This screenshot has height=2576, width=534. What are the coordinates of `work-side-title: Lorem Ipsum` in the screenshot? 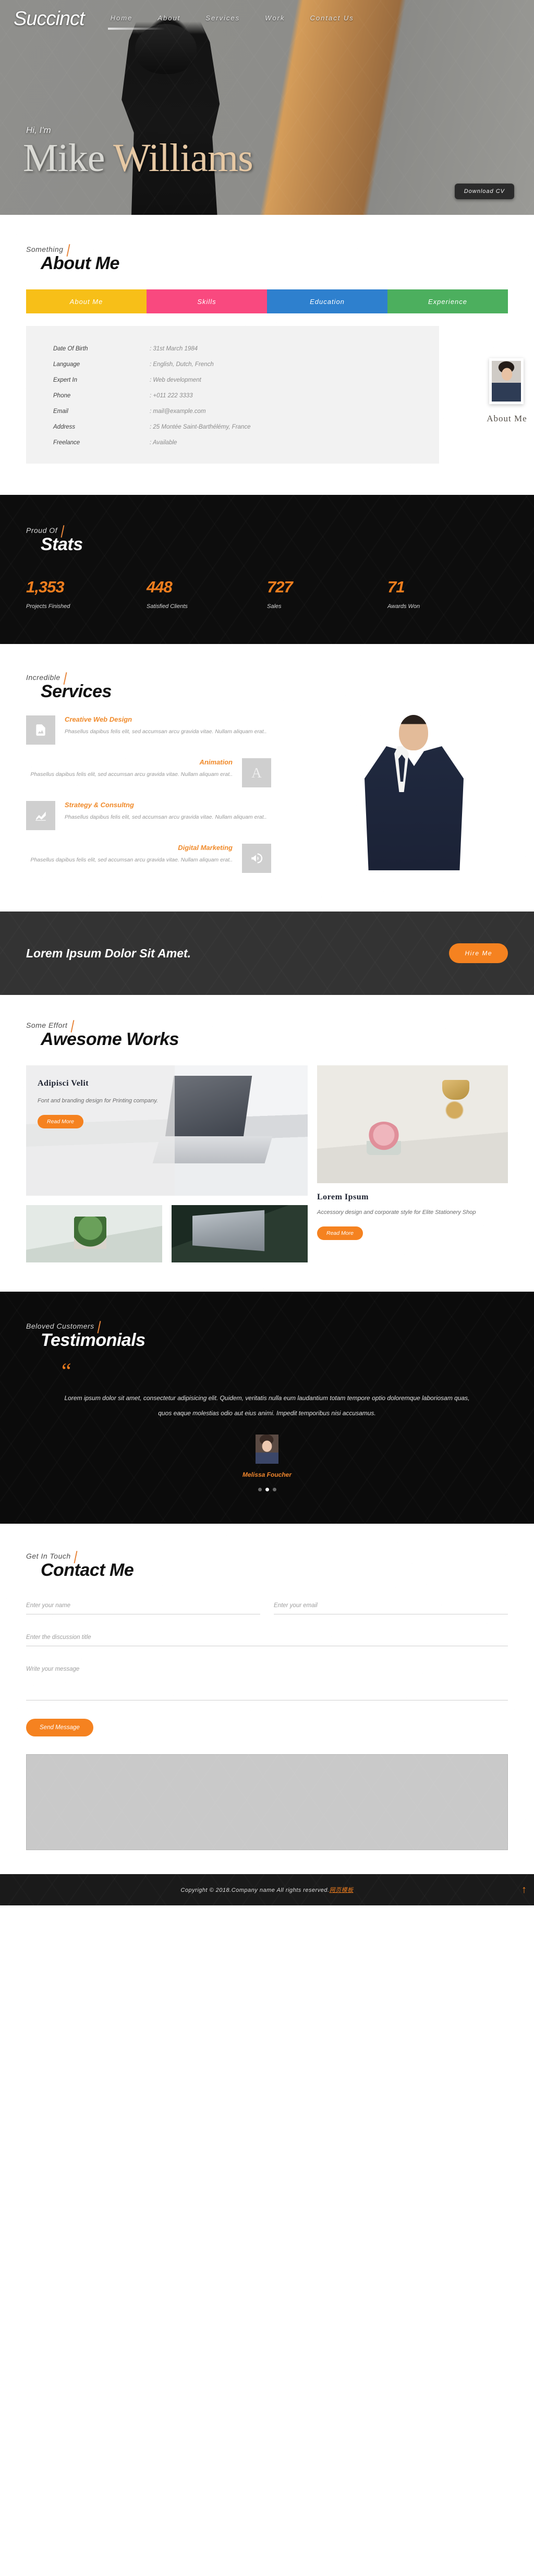 It's located at (343, 1197).